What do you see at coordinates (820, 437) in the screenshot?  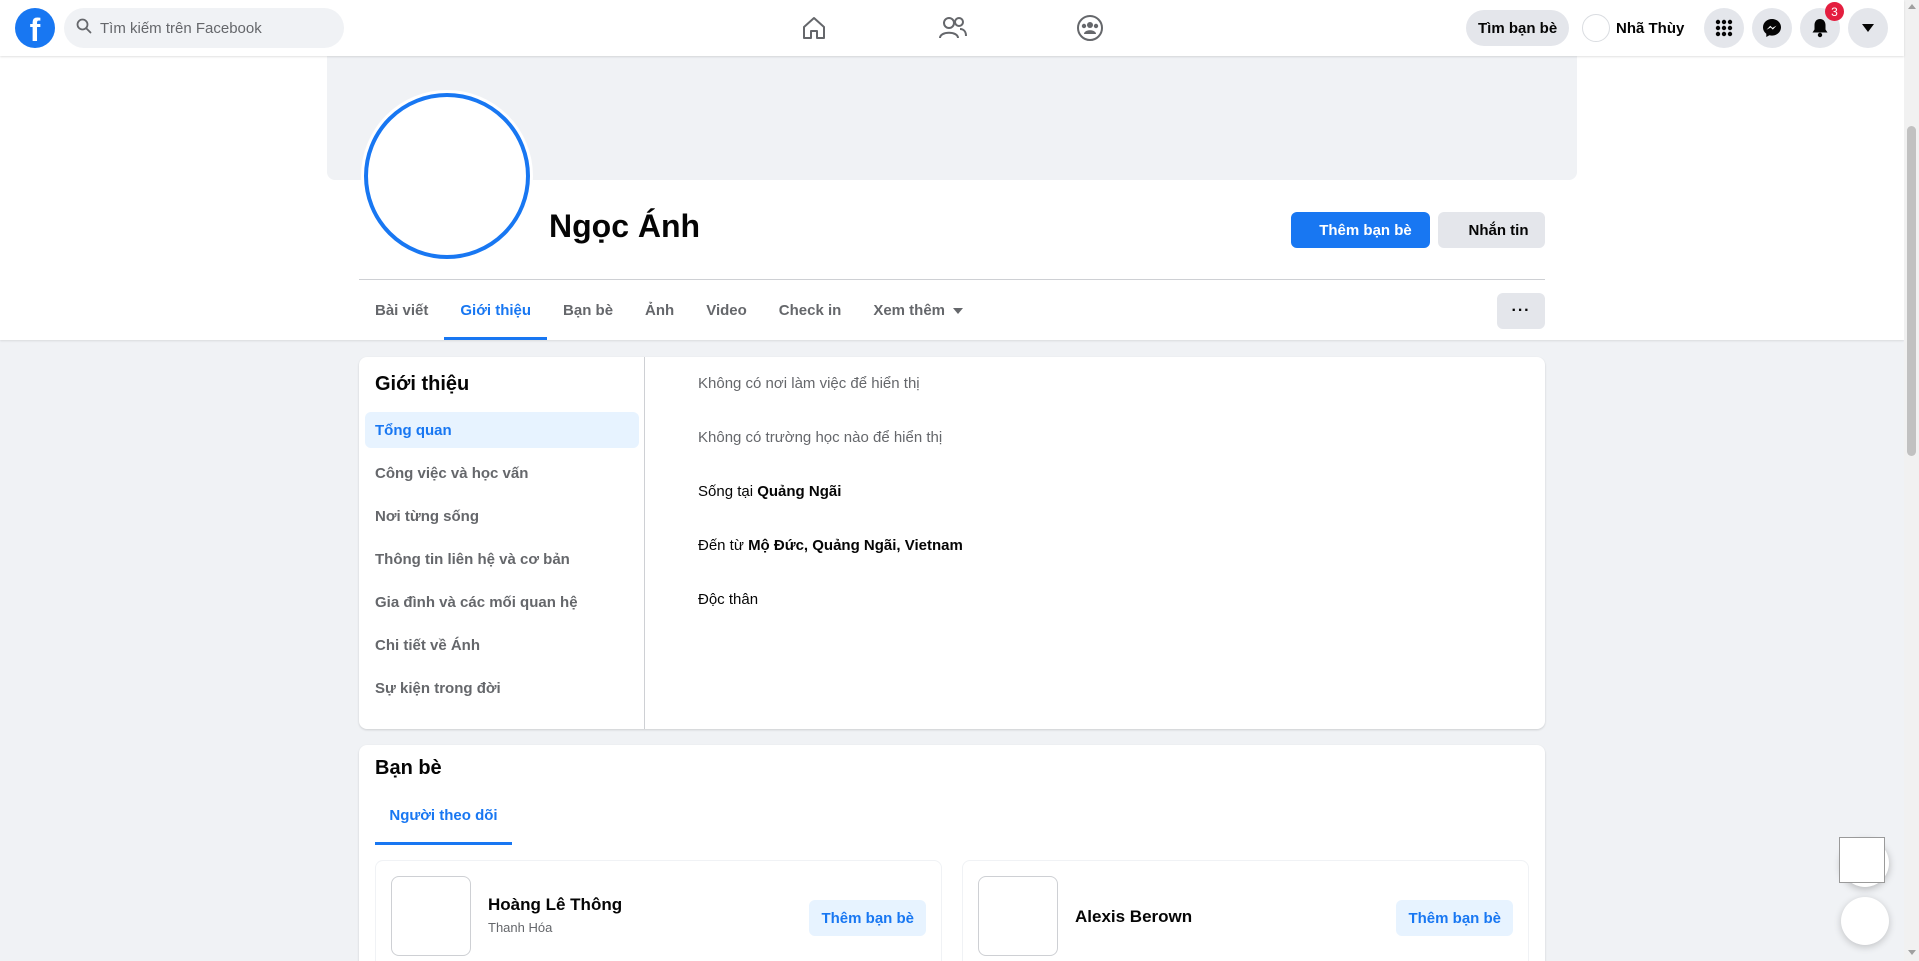 I see `school-info: Không có trường học nào để hiển thị` at bounding box center [820, 437].